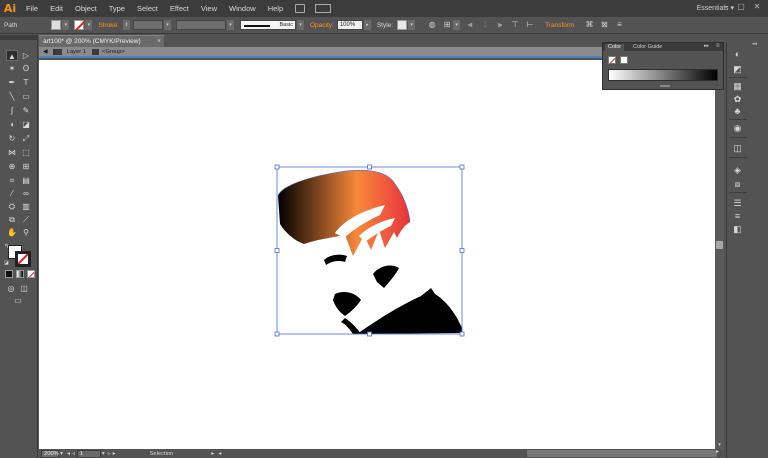 The width and height of the screenshot is (768, 458). What do you see at coordinates (12, 124) in the screenshot?
I see `blob-brush-tool-icon: ◖` at bounding box center [12, 124].